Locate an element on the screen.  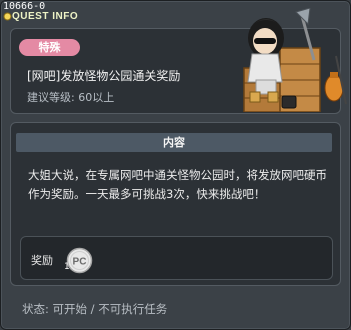
content-header: 内容 is located at coordinates (174, 142).